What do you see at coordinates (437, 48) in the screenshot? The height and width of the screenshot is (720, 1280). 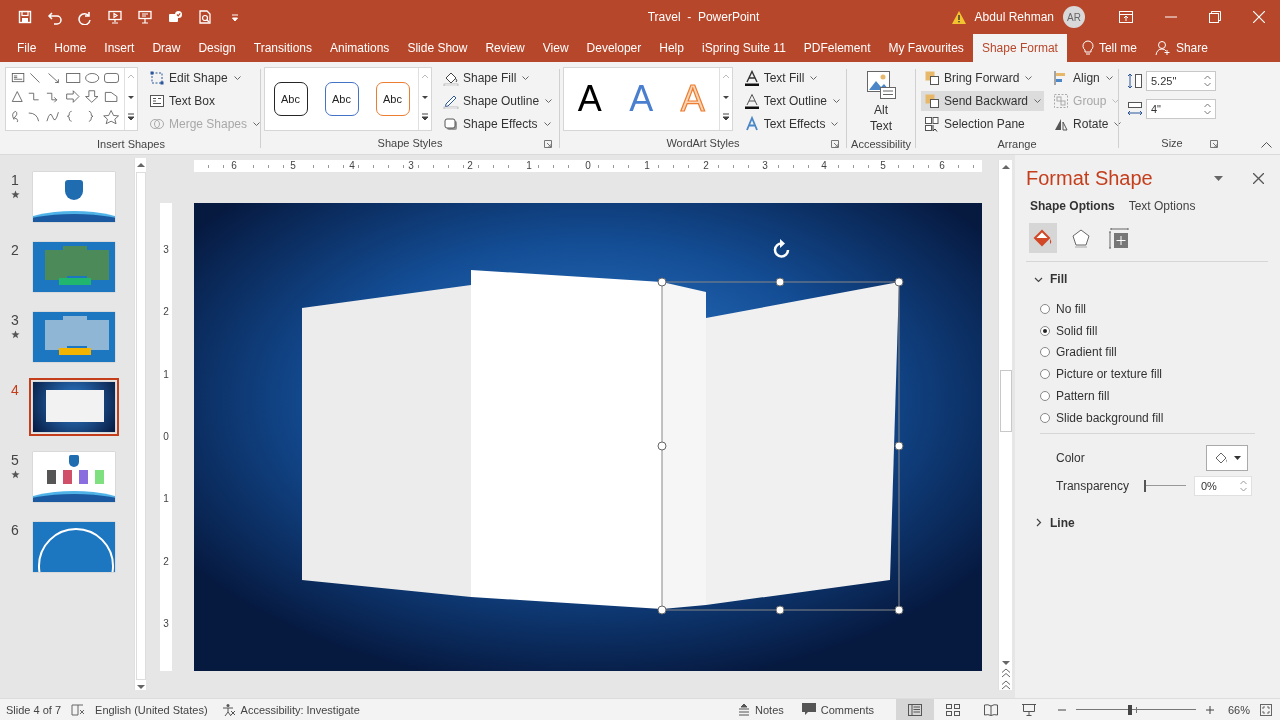 I see `ribbon-tab: Slide Show` at bounding box center [437, 48].